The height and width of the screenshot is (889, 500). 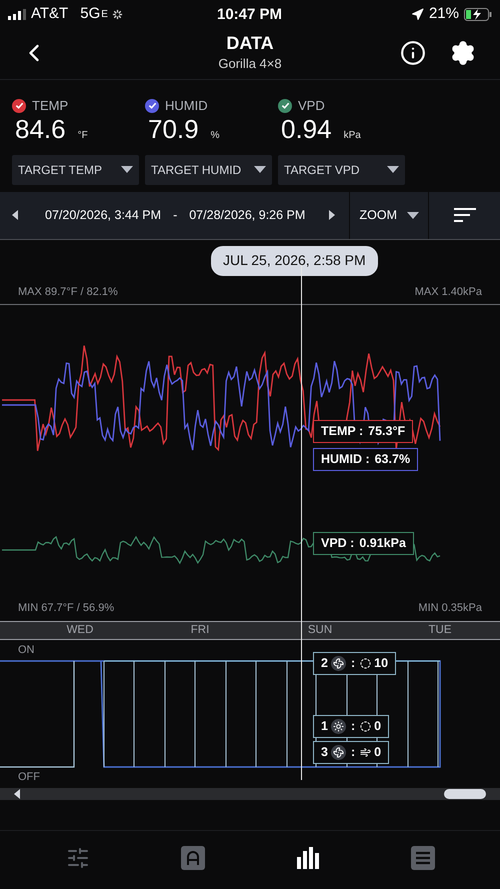 I want to click on reading-label: TEMP :, so click(x=342, y=431).